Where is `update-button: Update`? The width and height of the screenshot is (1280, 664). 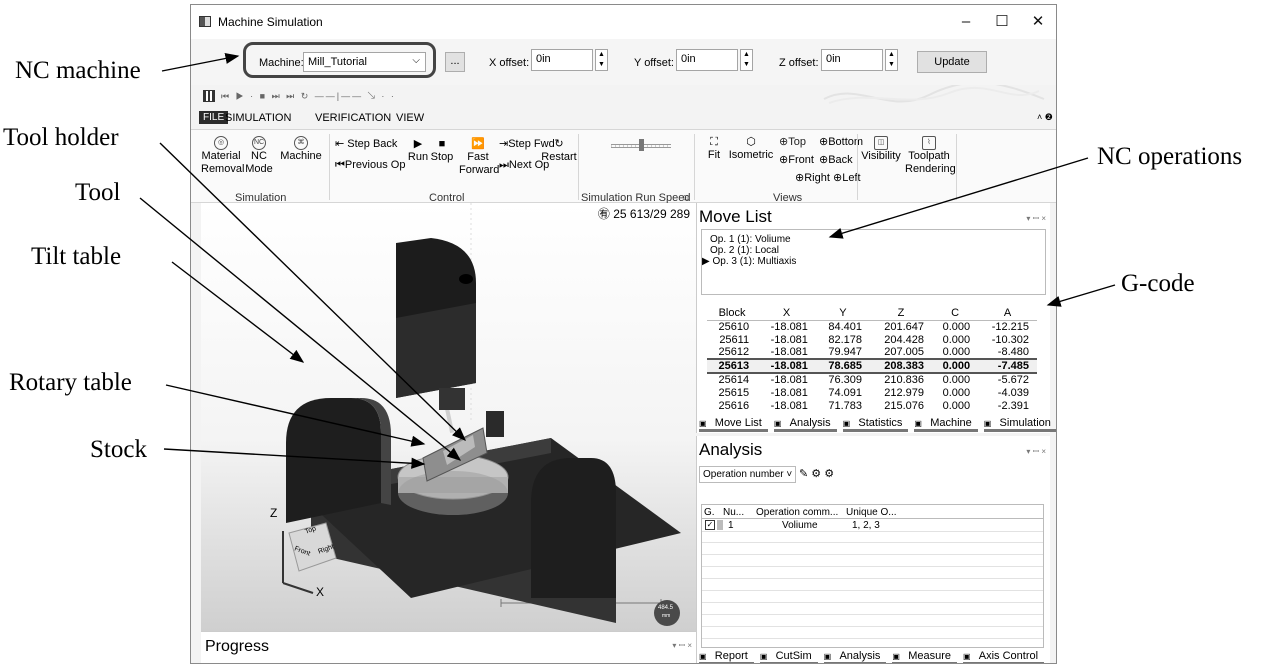
update-button: Update is located at coordinates (952, 62).